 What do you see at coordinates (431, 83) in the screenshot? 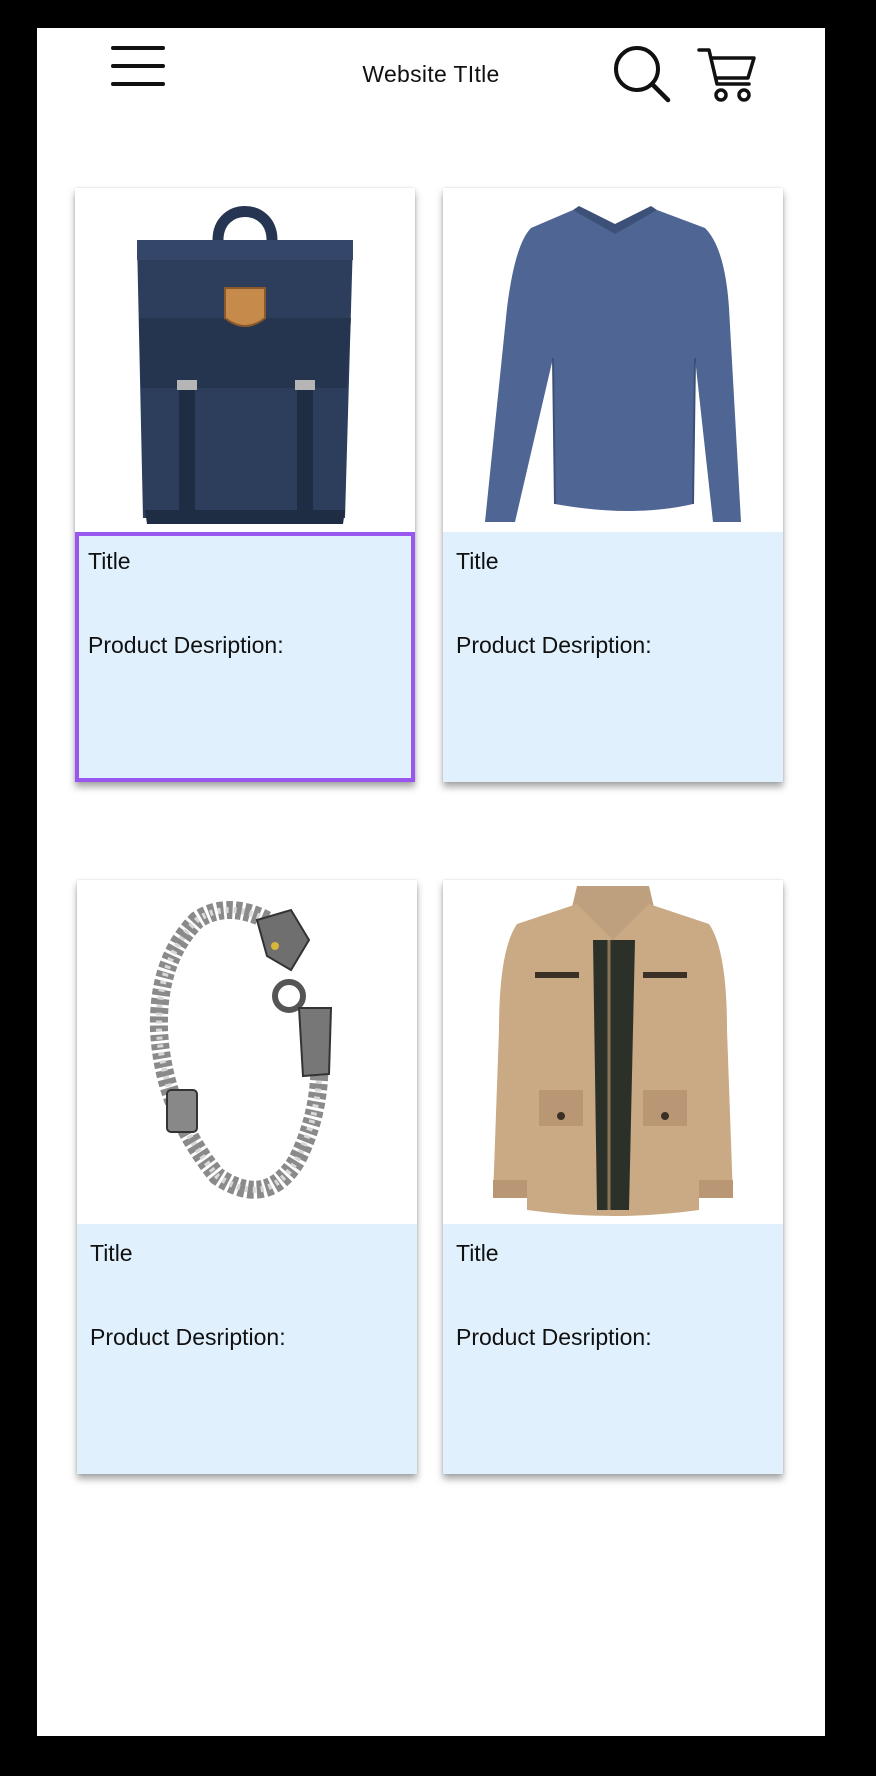
I see `header-bar: Website TItle` at bounding box center [431, 83].